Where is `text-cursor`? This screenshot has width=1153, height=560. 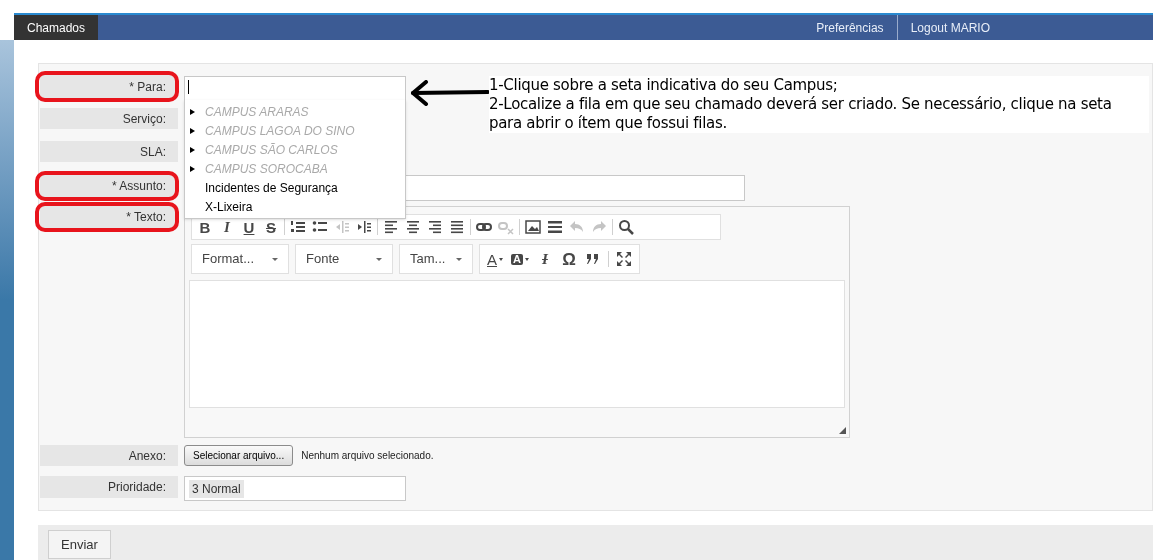 text-cursor is located at coordinates (188, 87).